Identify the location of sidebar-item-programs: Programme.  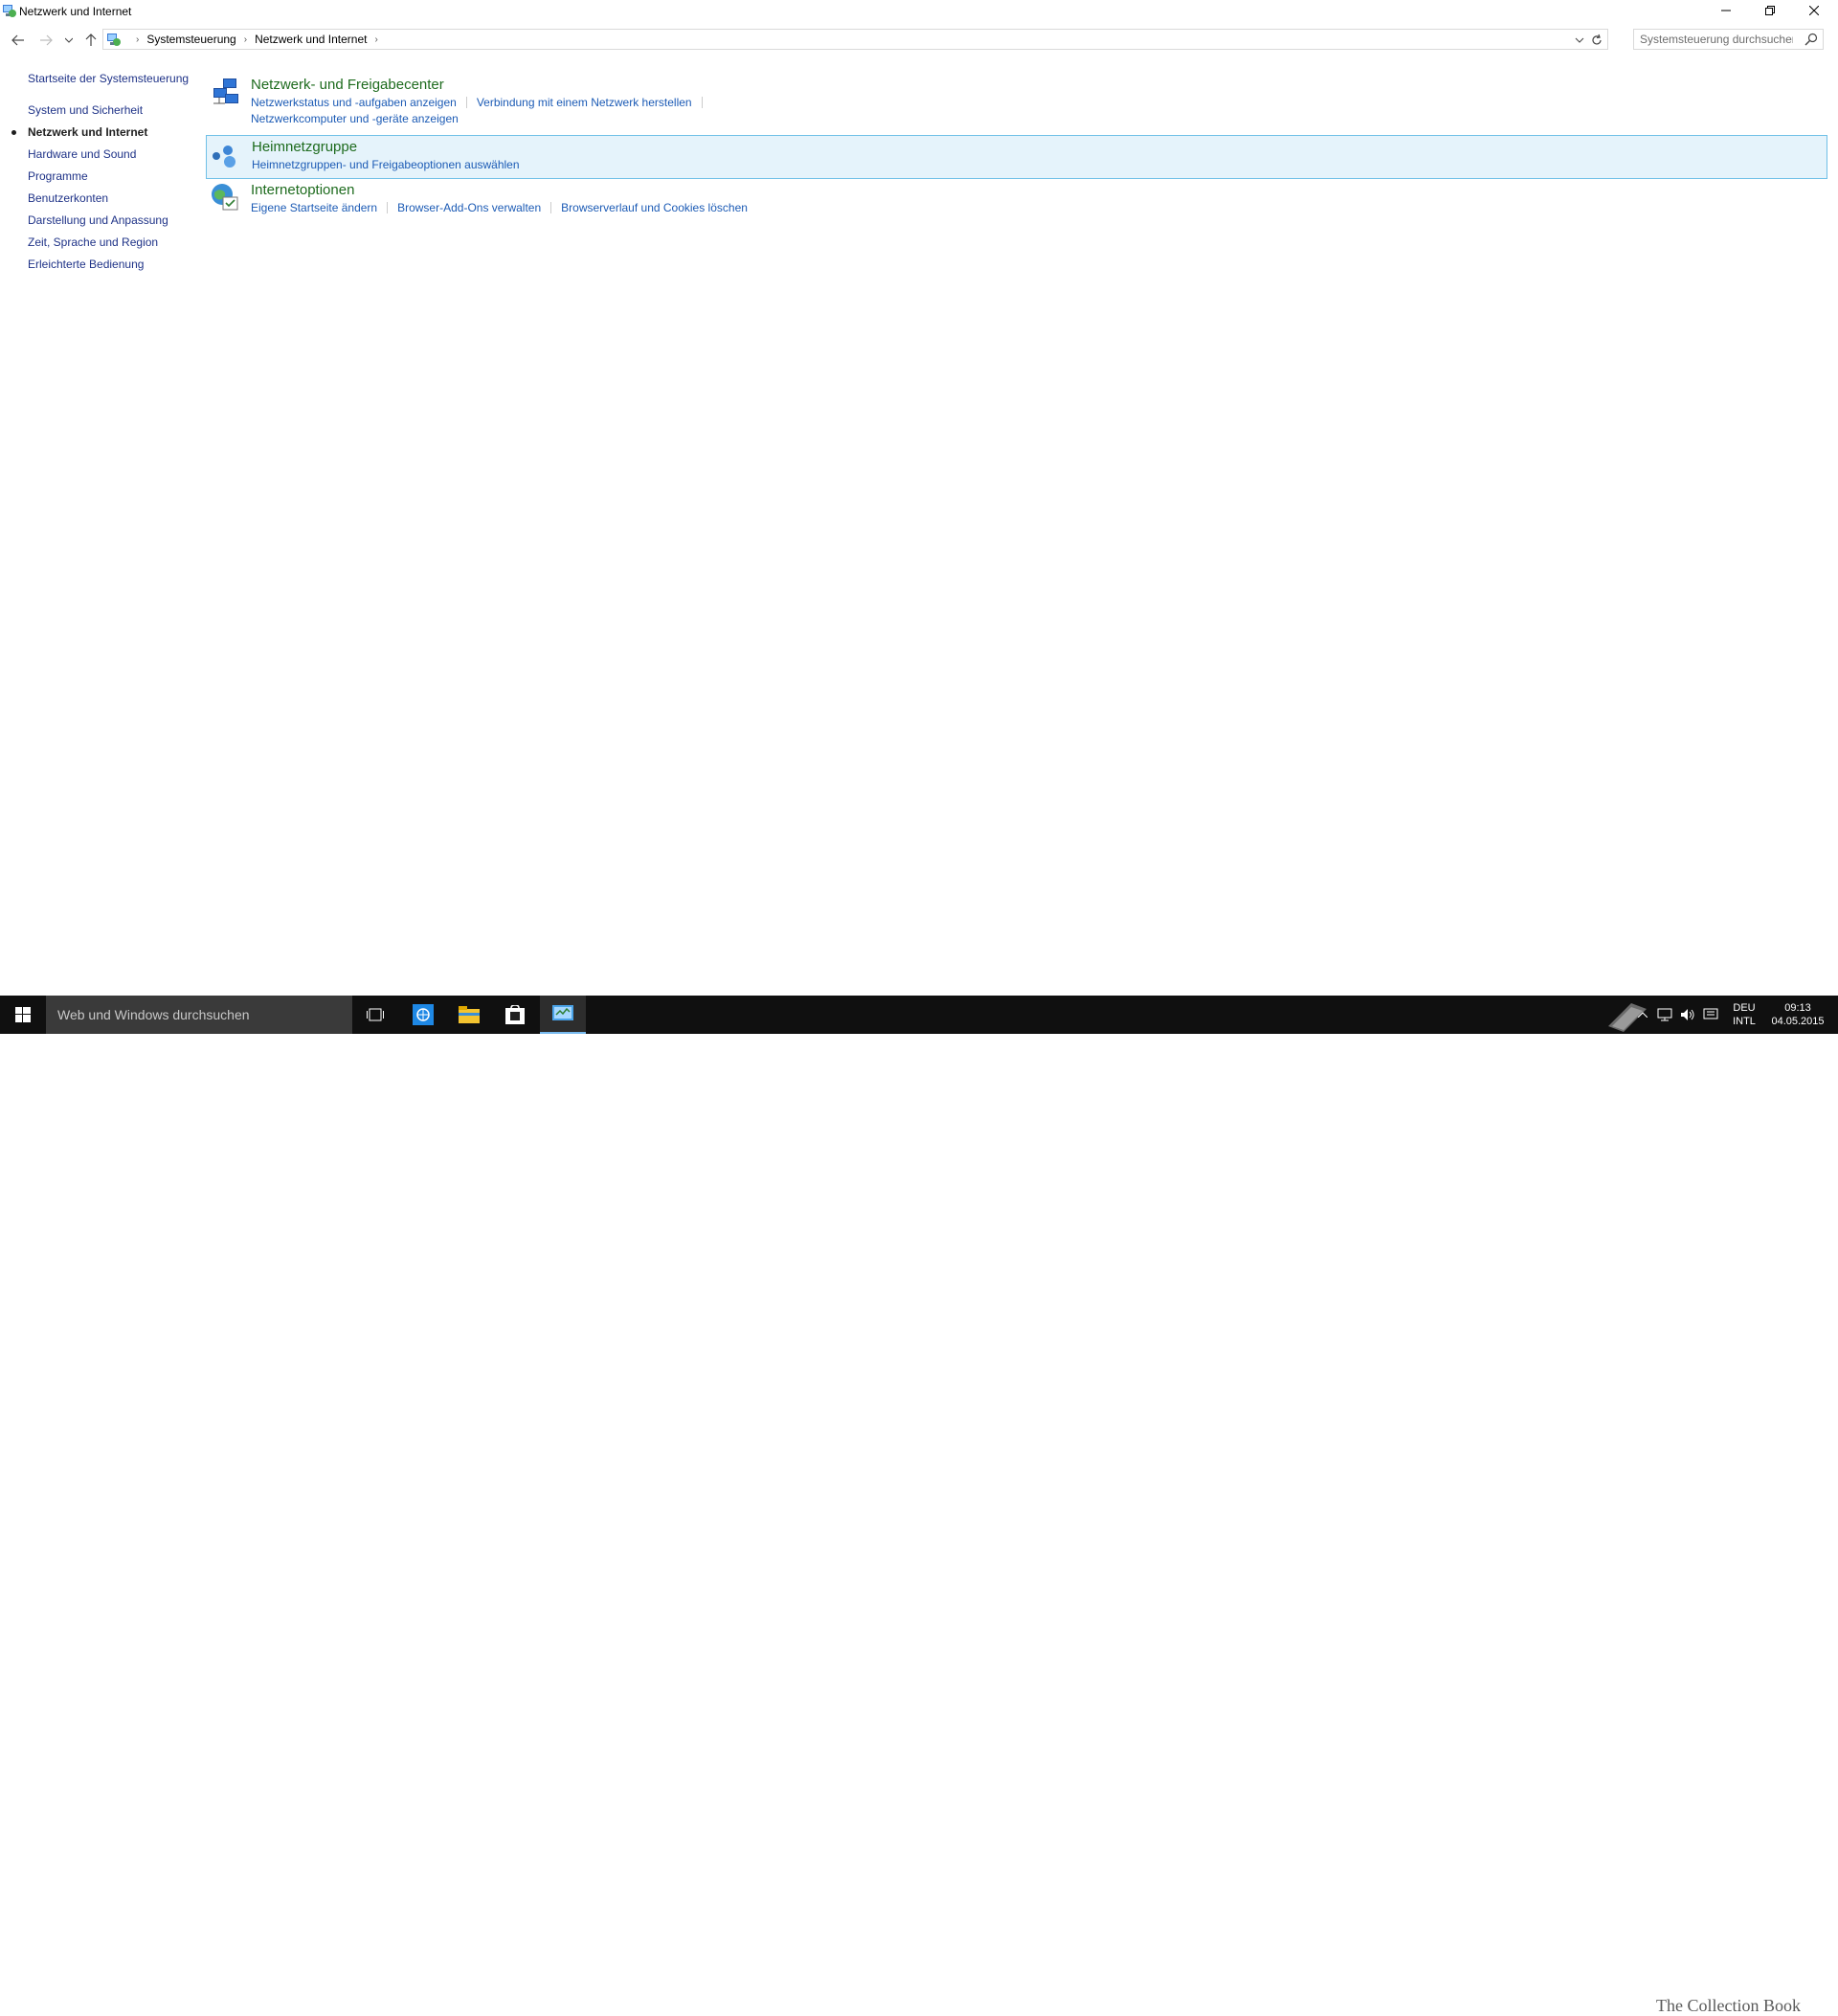
(58, 176).